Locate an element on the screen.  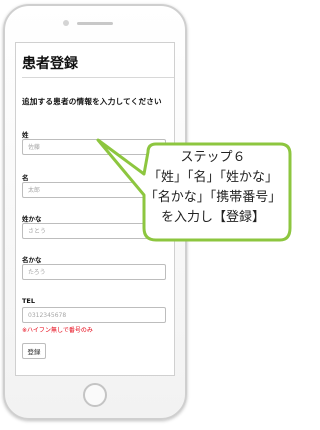
callout-line-2: 「名かな」「携帯番号」 is located at coordinates (213, 197).